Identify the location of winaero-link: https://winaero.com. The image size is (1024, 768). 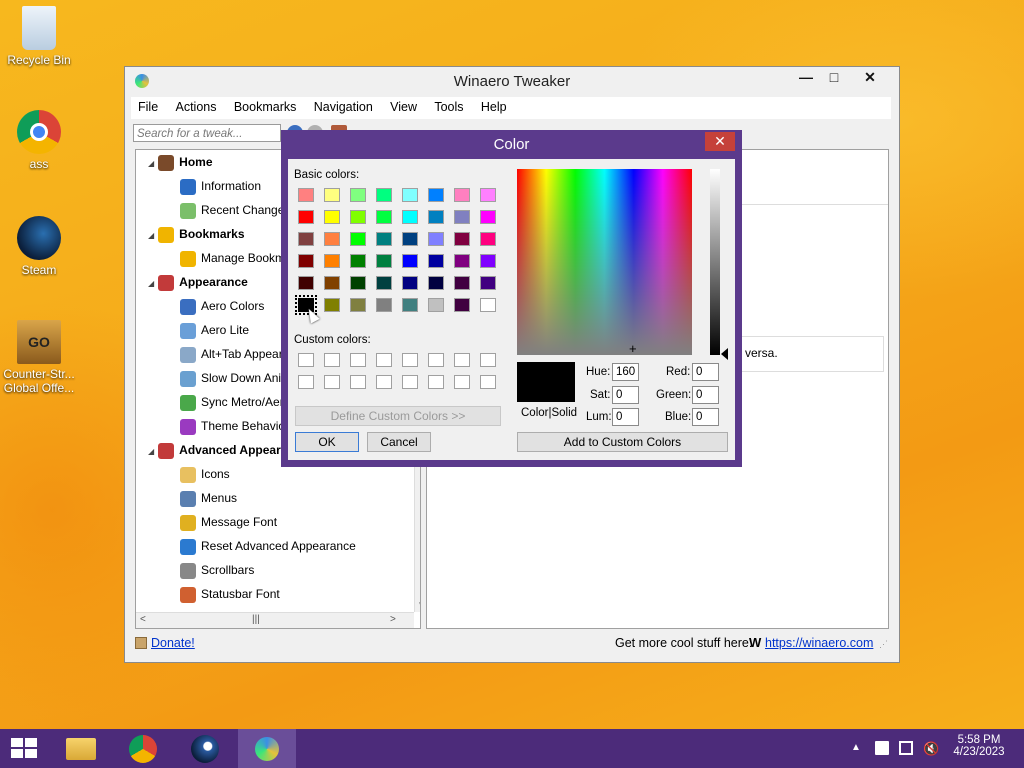
(819, 643).